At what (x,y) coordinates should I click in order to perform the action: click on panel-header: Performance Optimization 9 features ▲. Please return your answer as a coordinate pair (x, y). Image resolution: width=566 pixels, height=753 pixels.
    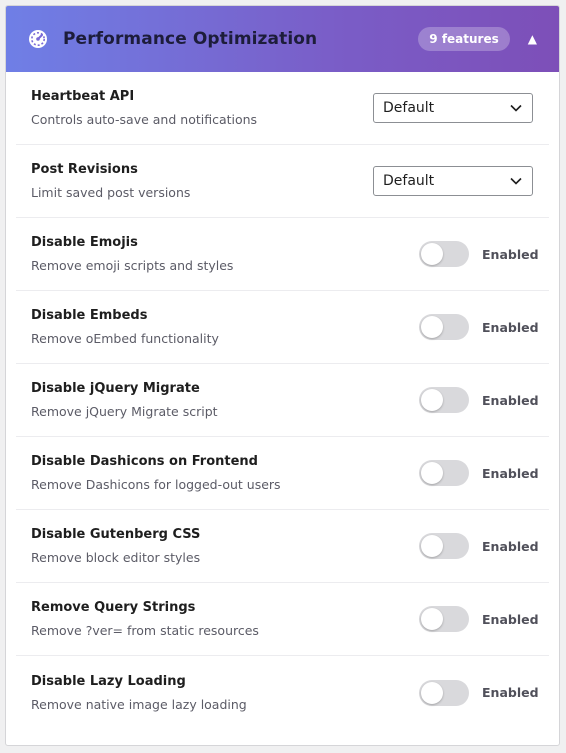
    Looking at the image, I should click on (282, 39).